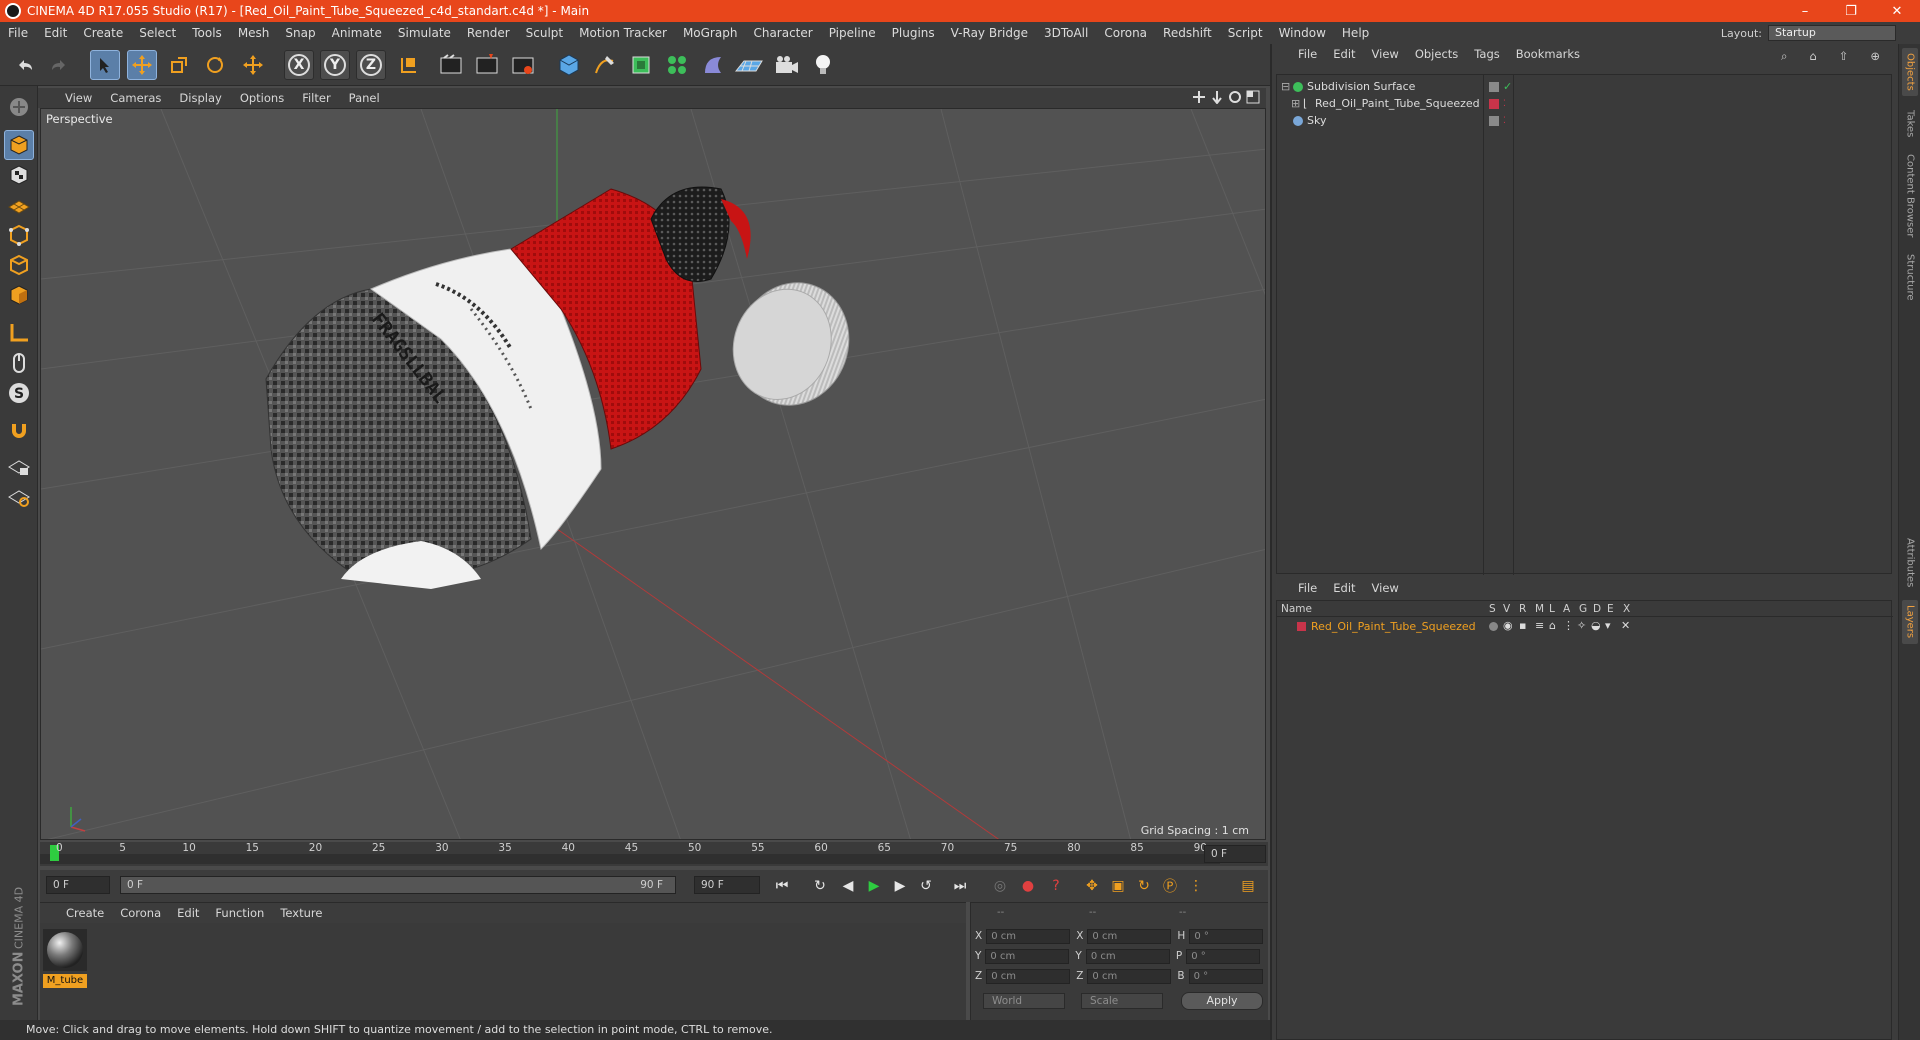 This screenshot has width=1920, height=1040. Describe the element at coordinates (19, 205) in the screenshot. I see `workplane-mode-icon` at that location.